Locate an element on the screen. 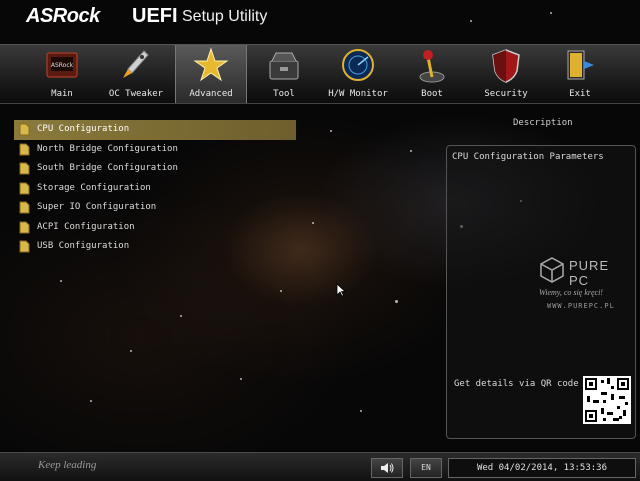  watermark-slogan: Wiemy, co się kręci! is located at coordinates (571, 292).